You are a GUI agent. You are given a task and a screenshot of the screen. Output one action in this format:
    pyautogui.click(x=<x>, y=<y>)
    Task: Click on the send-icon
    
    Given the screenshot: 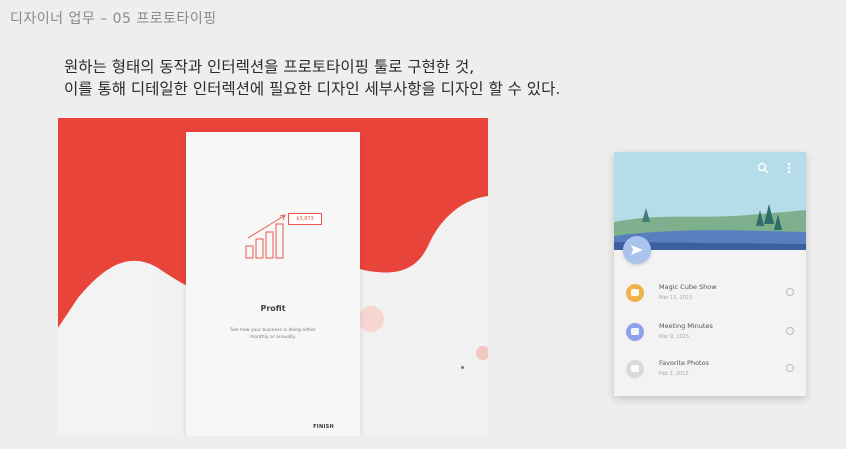 What is the action you would take?
    pyautogui.click(x=637, y=250)
    